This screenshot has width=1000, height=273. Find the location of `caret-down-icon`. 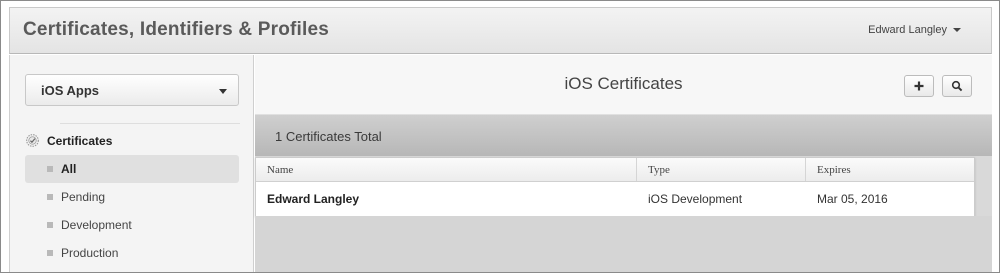

caret-down-icon is located at coordinates (957, 30).